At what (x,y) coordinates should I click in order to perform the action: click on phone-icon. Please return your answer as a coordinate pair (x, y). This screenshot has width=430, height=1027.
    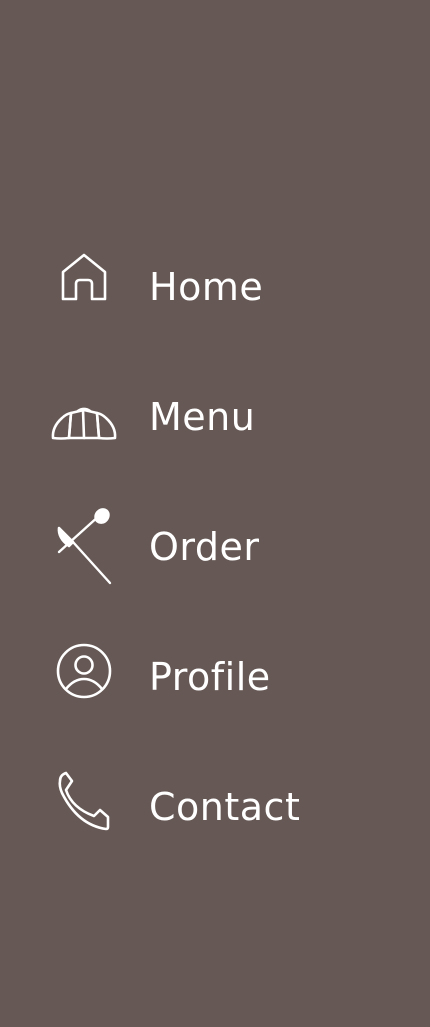
    Looking at the image, I should click on (84, 801).